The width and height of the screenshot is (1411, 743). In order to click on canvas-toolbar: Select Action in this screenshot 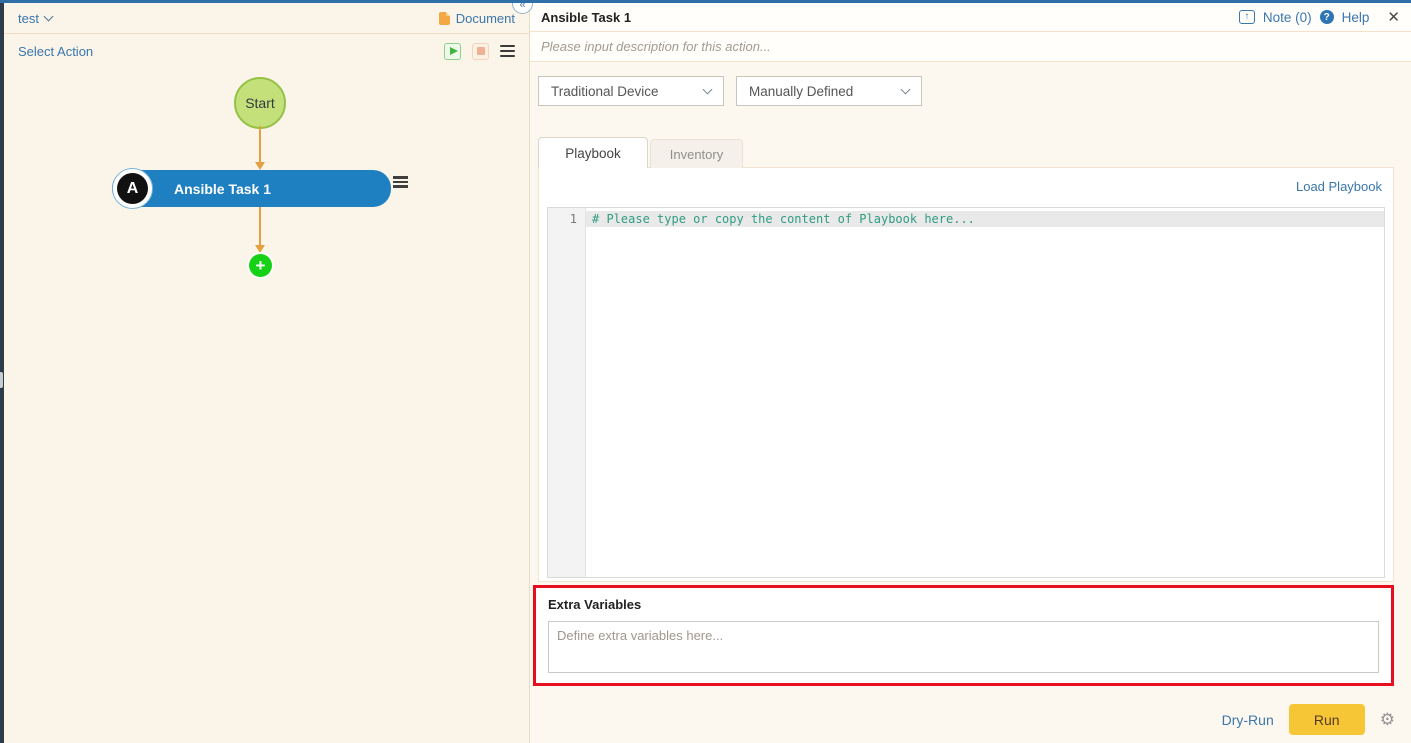, I will do `click(266, 51)`.